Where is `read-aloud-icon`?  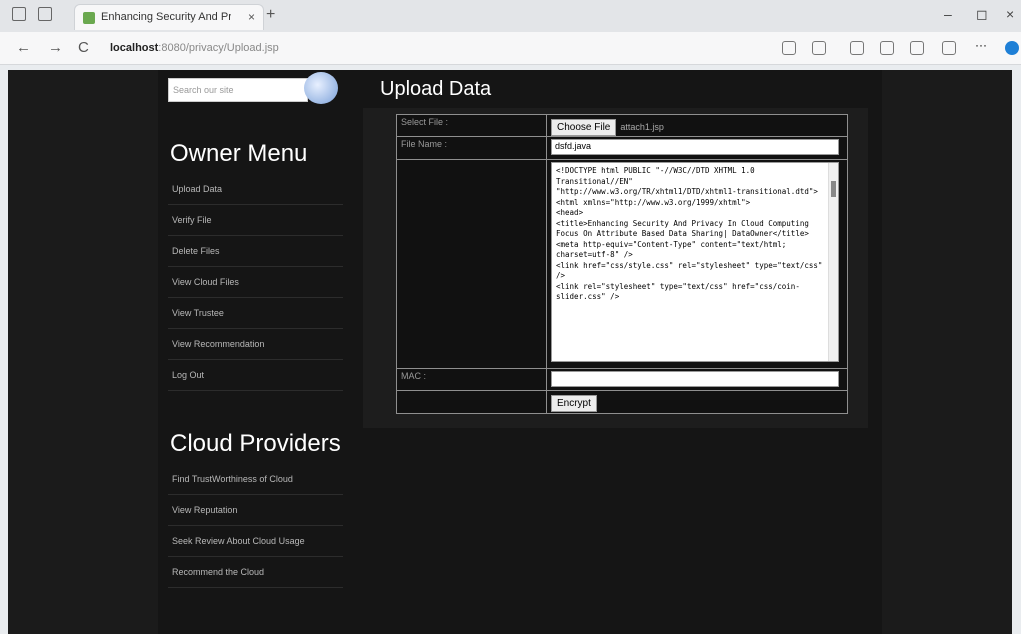
read-aloud-icon is located at coordinates (789, 48).